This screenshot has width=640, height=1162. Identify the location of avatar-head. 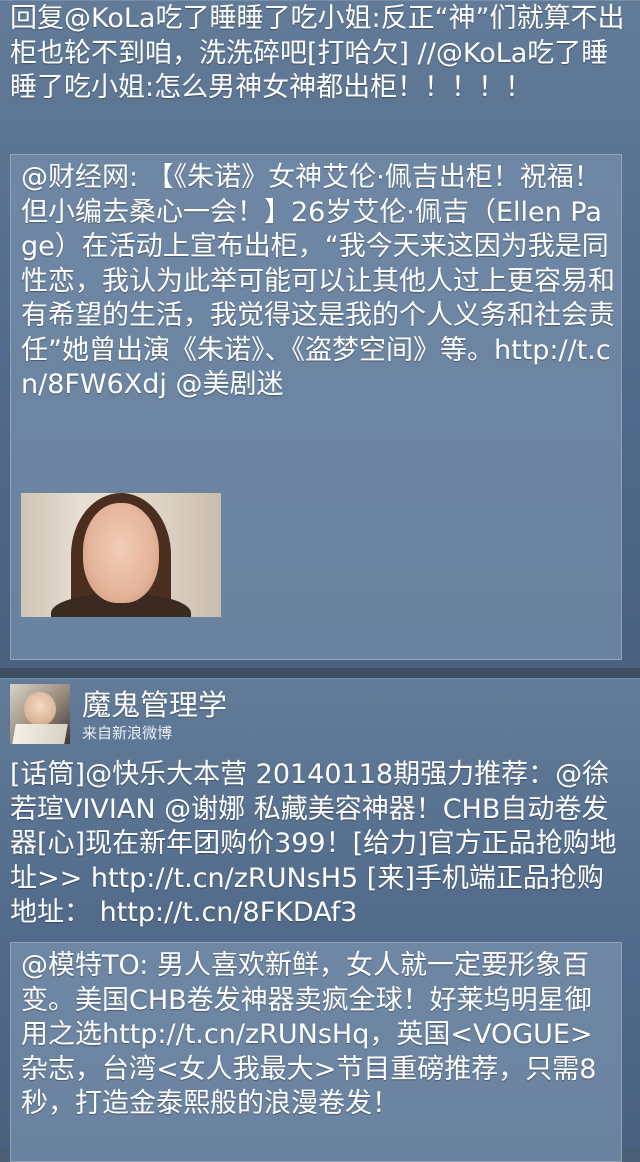
(40, 709).